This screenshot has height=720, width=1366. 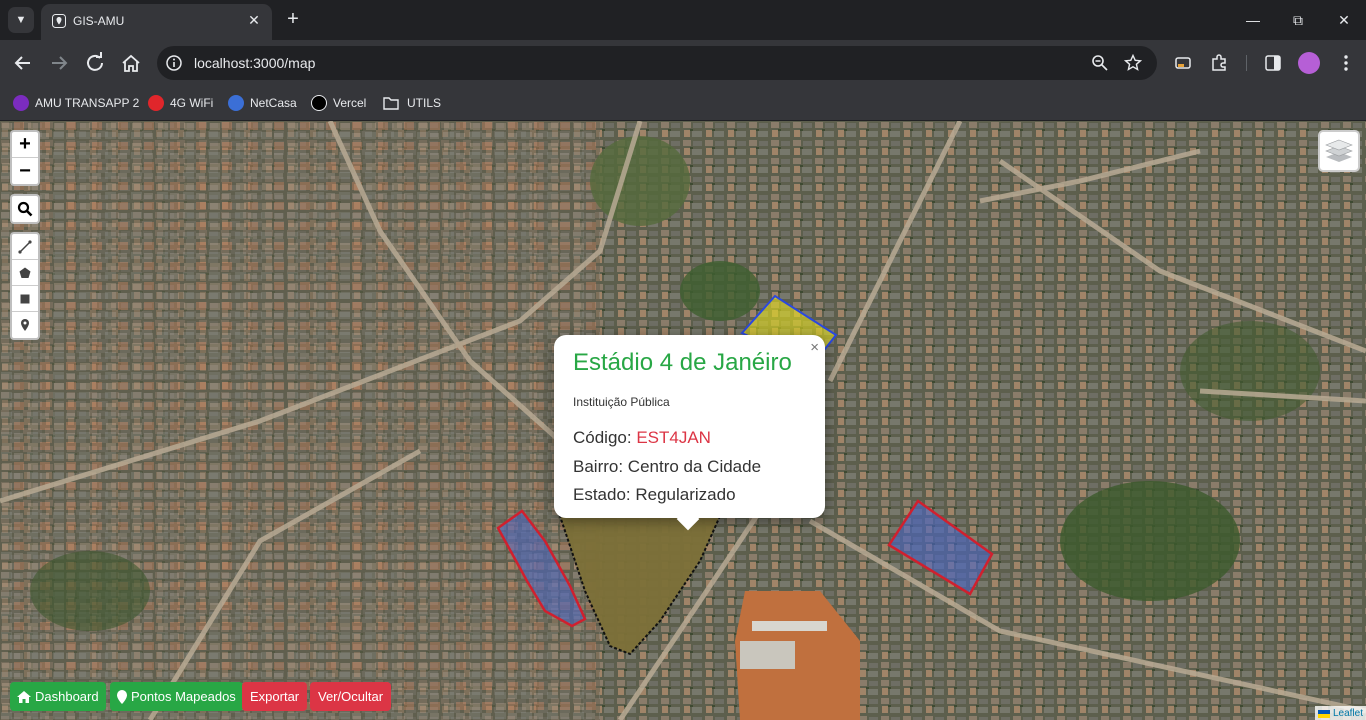 What do you see at coordinates (1133, 63) in the screenshot?
I see `bookmark-star-icon` at bounding box center [1133, 63].